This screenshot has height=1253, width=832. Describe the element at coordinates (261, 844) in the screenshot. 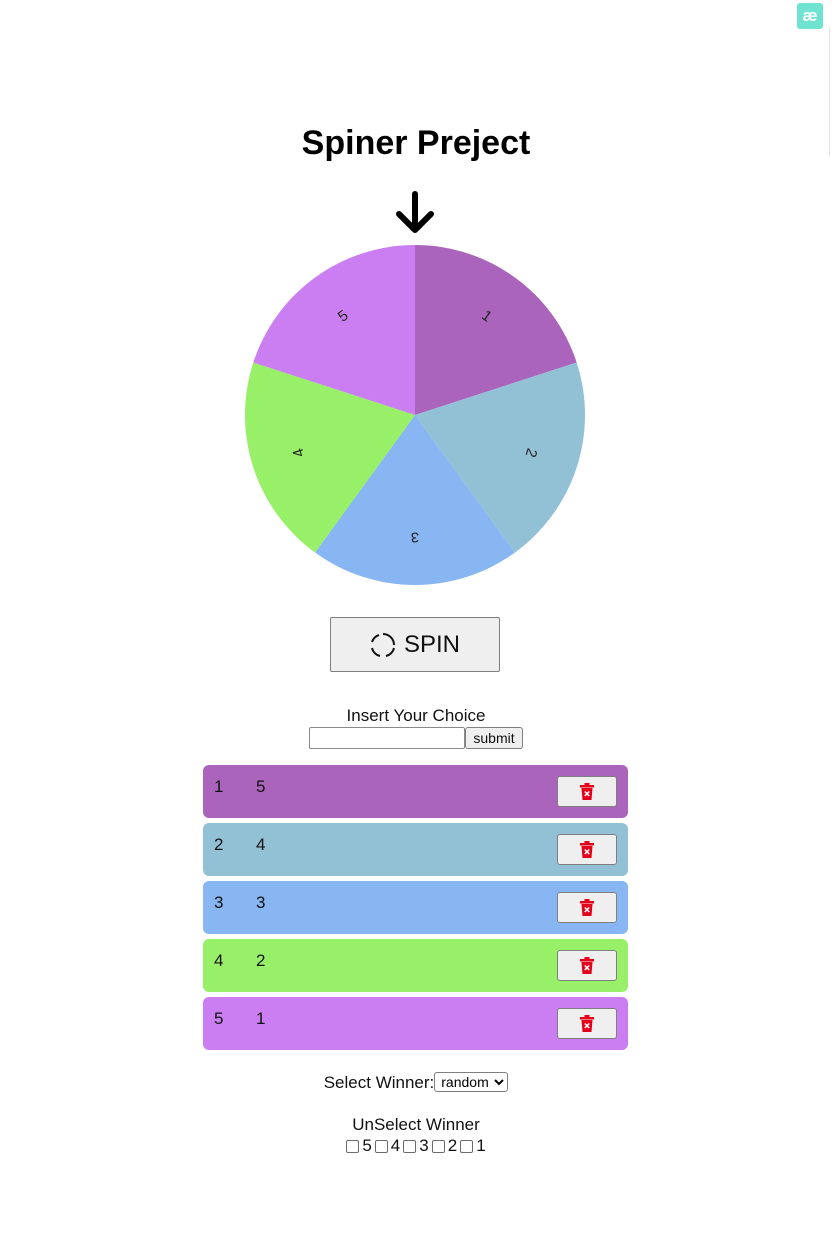

I see `choice-value: 4` at that location.